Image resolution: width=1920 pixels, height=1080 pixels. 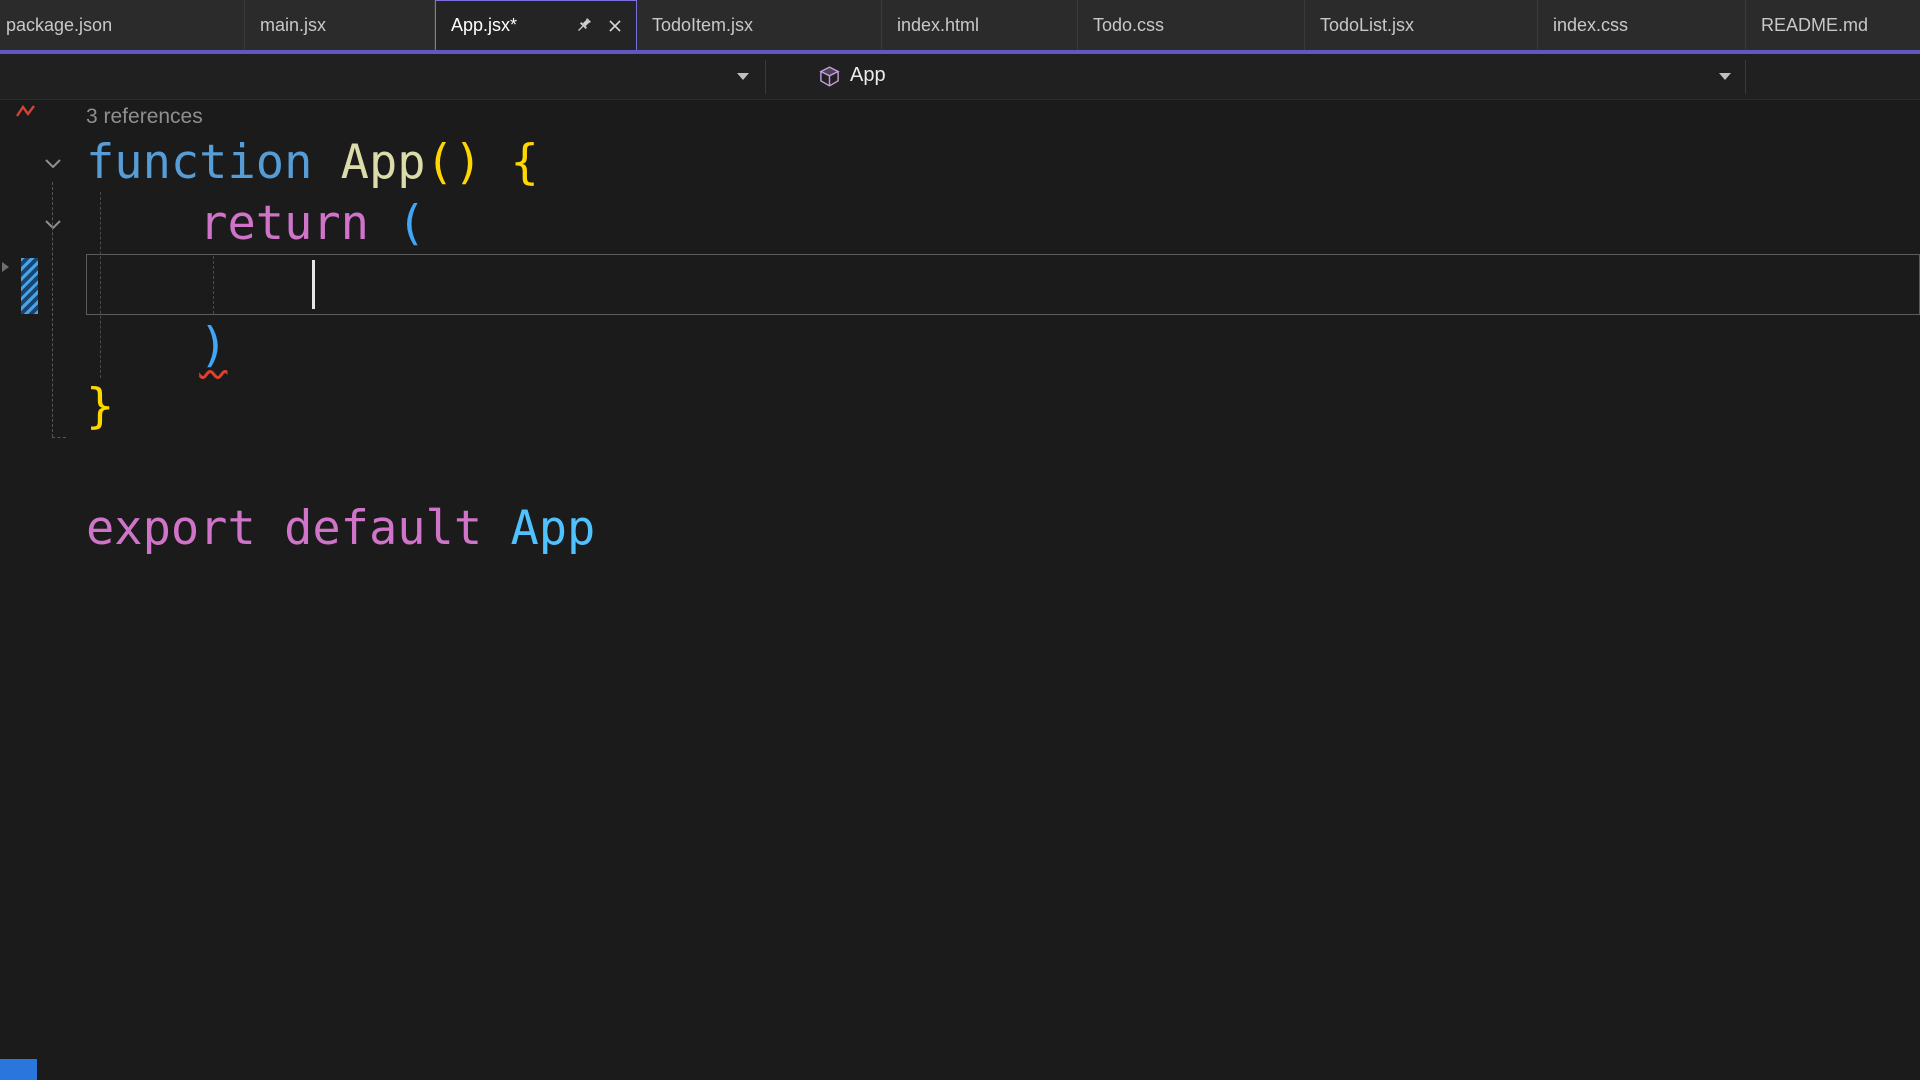 I want to click on tab-todo-css: Todo.css, so click(x=1191, y=25).